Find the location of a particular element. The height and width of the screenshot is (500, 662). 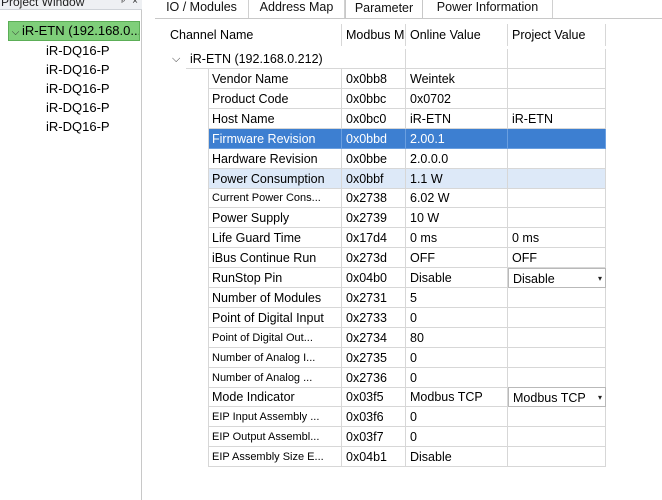

parameter-row: EIP Input Assembly ... 0x03f6 0 is located at coordinates (386, 417).